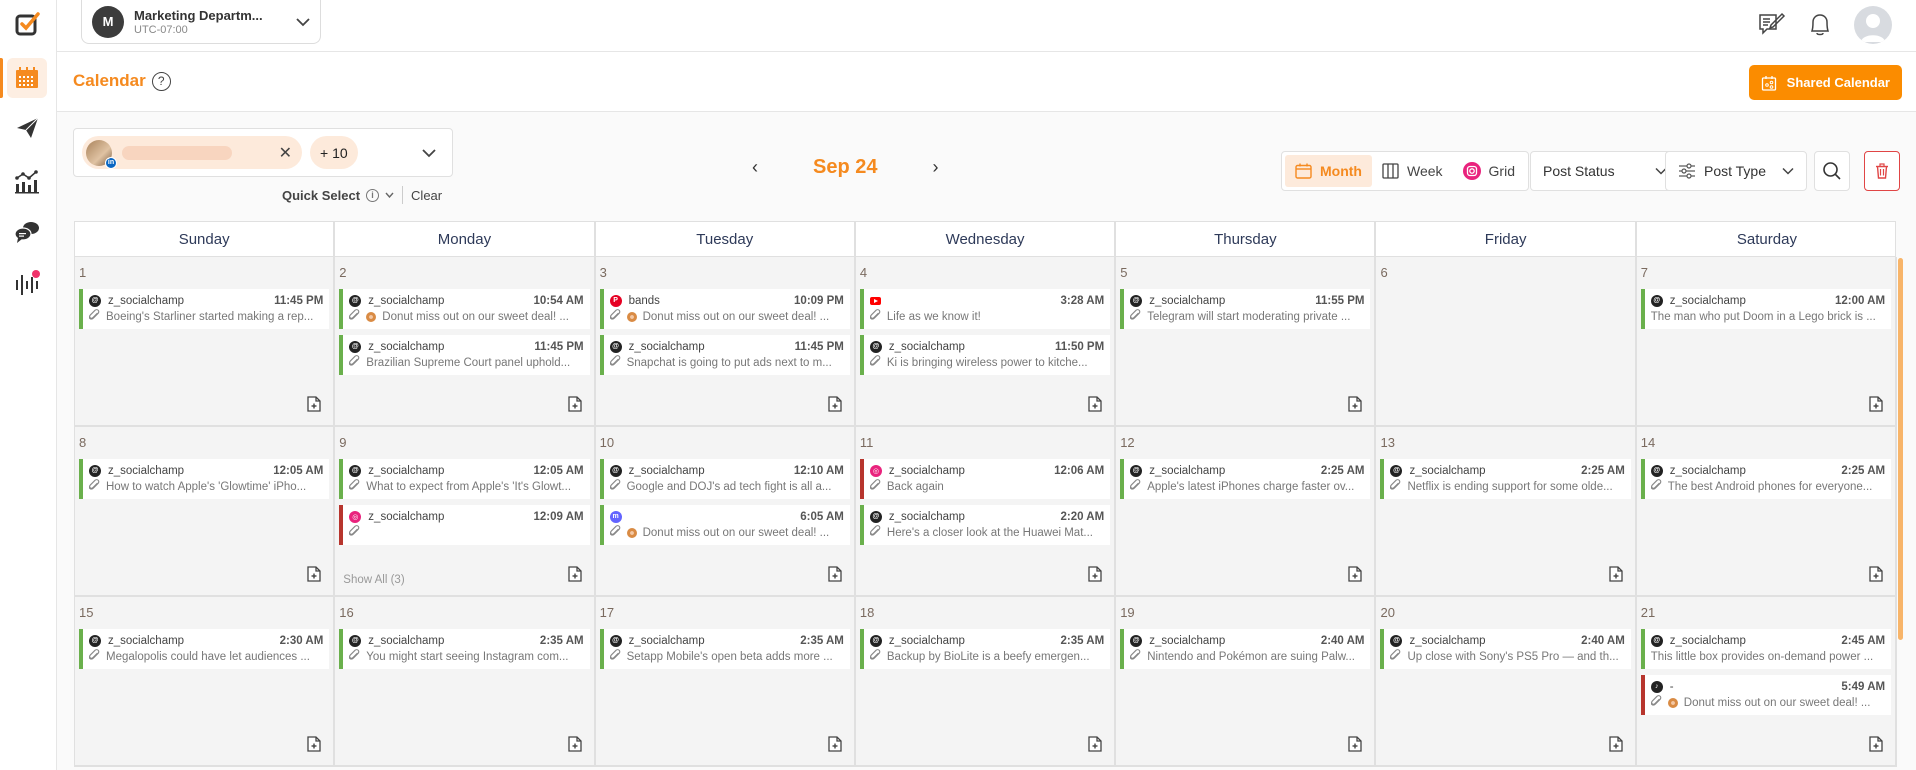 The image size is (1916, 770). What do you see at coordinates (28, 24) in the screenshot?
I see `app-logo-icon` at bounding box center [28, 24].